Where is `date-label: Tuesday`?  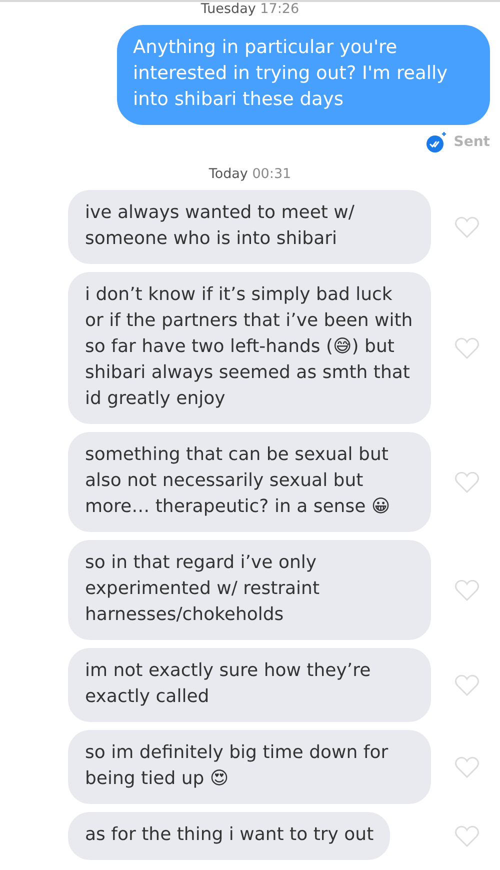 date-label: Tuesday is located at coordinates (228, 9).